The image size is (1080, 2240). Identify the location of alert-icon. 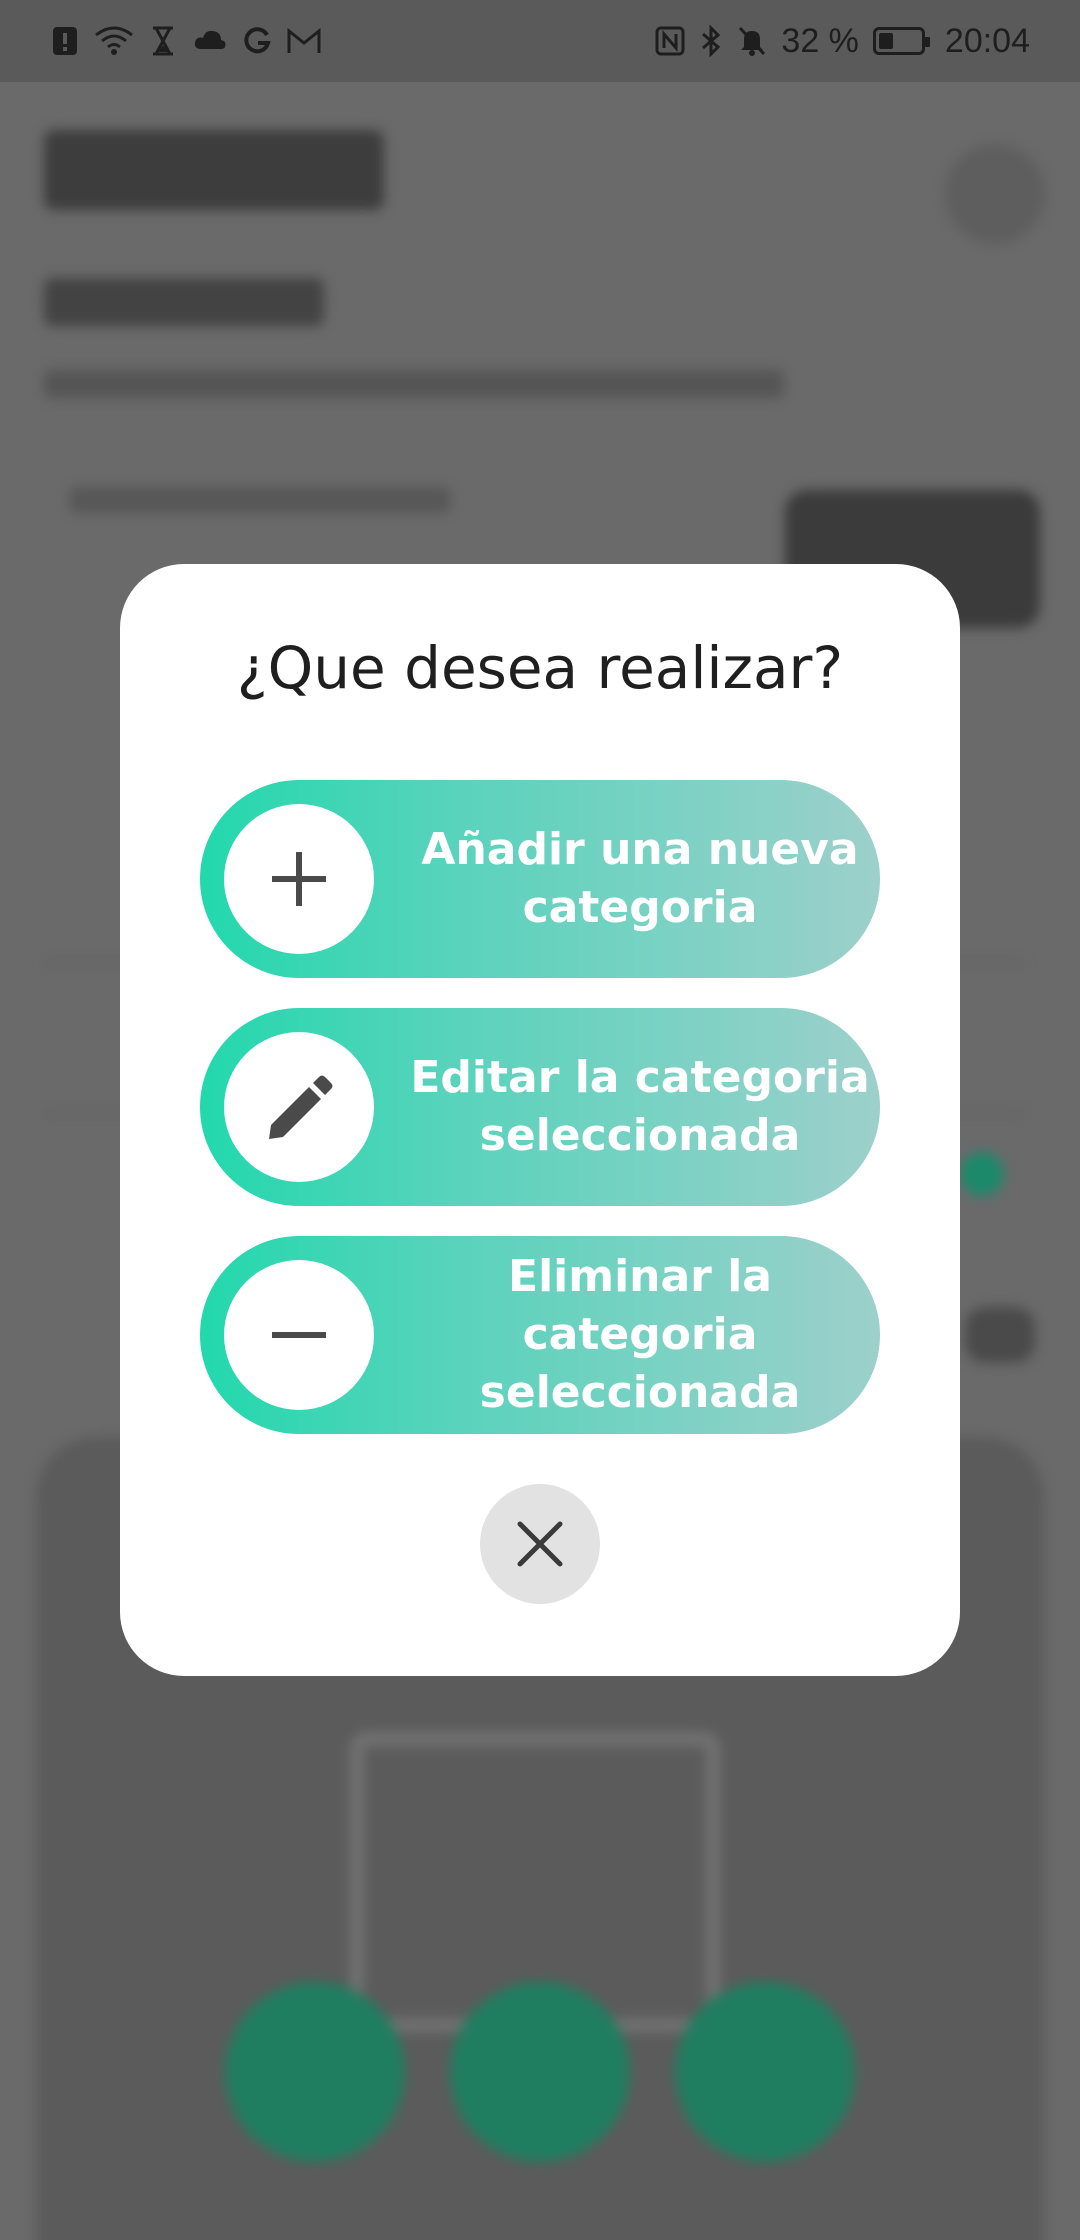
(65, 41).